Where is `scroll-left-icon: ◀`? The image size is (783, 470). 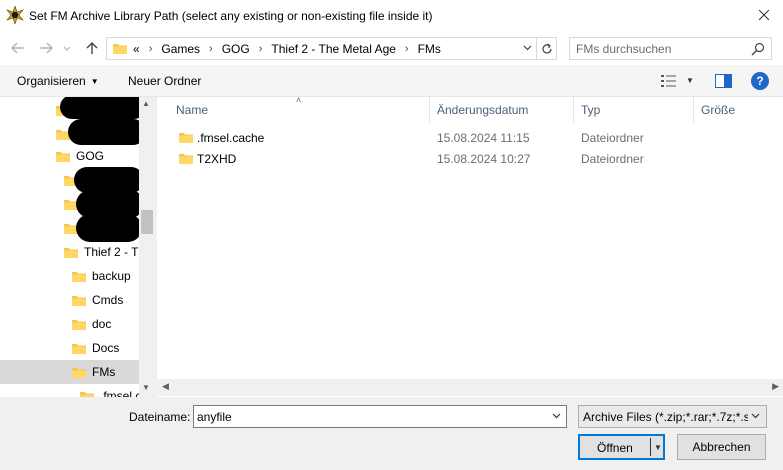
scroll-left-icon: ◀ is located at coordinates (165, 386).